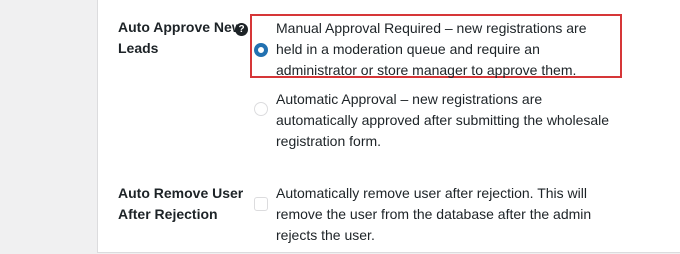  What do you see at coordinates (241, 29) in the screenshot?
I see `help-icon: ?` at bounding box center [241, 29].